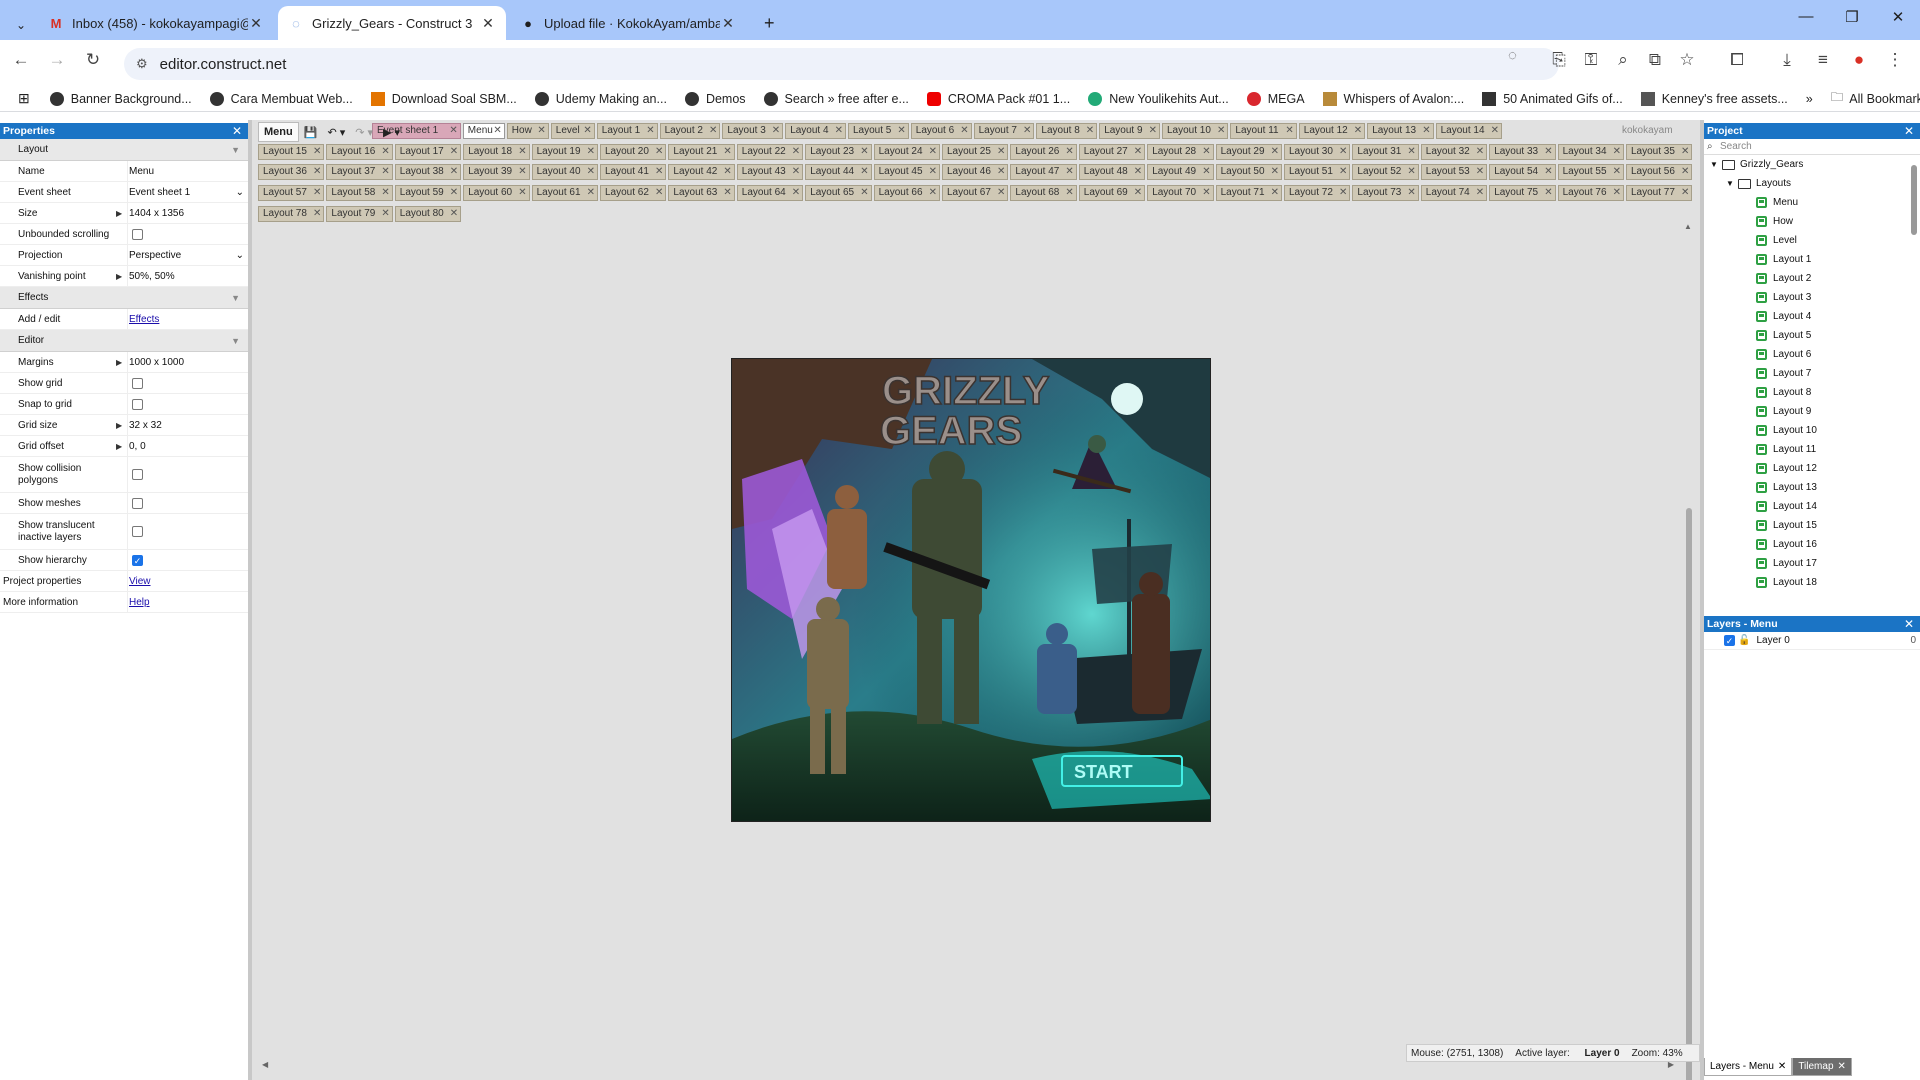  I want to click on show-meshes-checkbox, so click(137, 503).